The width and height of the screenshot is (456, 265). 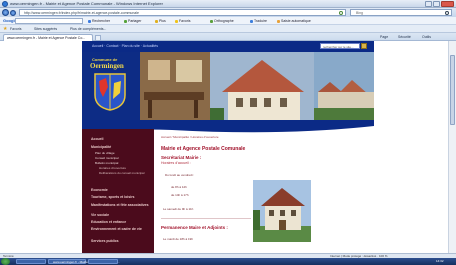 What do you see at coordinates (364, 46) in the screenshot?
I see `site-search-button` at bounding box center [364, 46].